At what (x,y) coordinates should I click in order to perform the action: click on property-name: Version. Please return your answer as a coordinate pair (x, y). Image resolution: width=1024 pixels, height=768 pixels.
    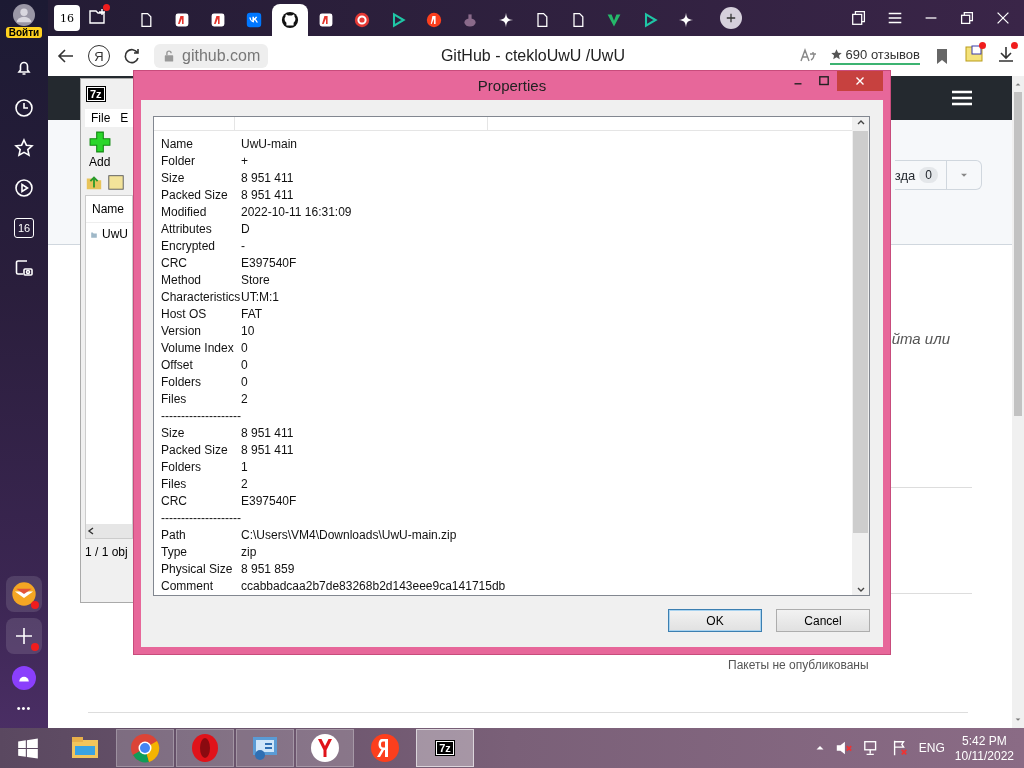
    Looking at the image, I should click on (182, 331).